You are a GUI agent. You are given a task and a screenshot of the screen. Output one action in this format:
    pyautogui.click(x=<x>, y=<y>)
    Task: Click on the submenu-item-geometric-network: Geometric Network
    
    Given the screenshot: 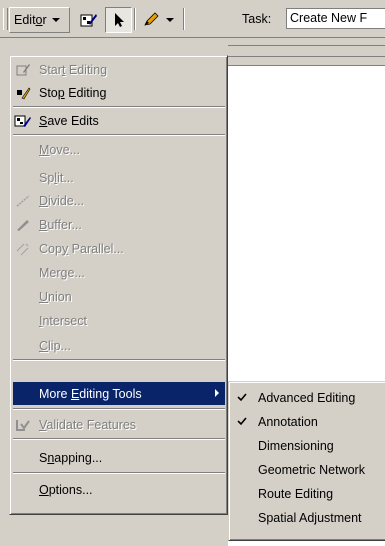 What is the action you would take?
    pyautogui.click(x=308, y=469)
    